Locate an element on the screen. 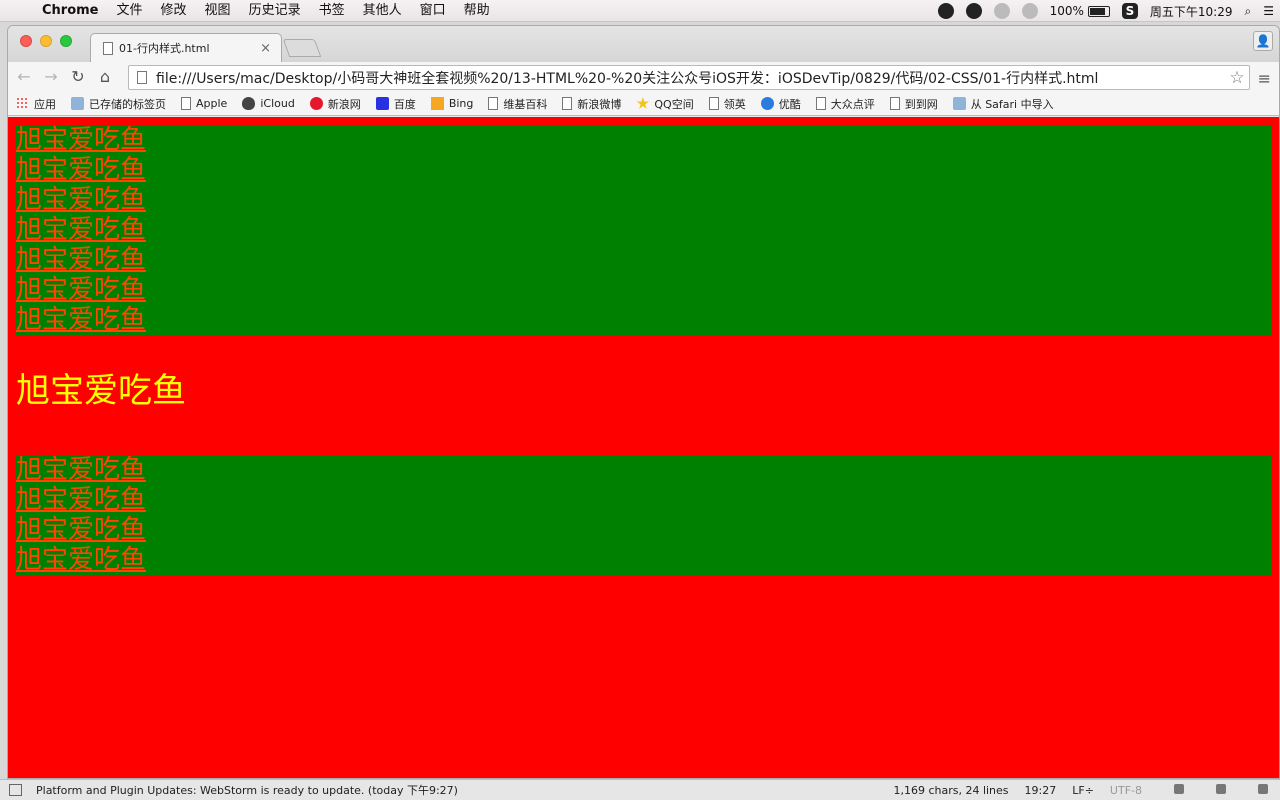 The height and width of the screenshot is (800, 1280). menu-bookmarks: 书签 is located at coordinates (332, 11).